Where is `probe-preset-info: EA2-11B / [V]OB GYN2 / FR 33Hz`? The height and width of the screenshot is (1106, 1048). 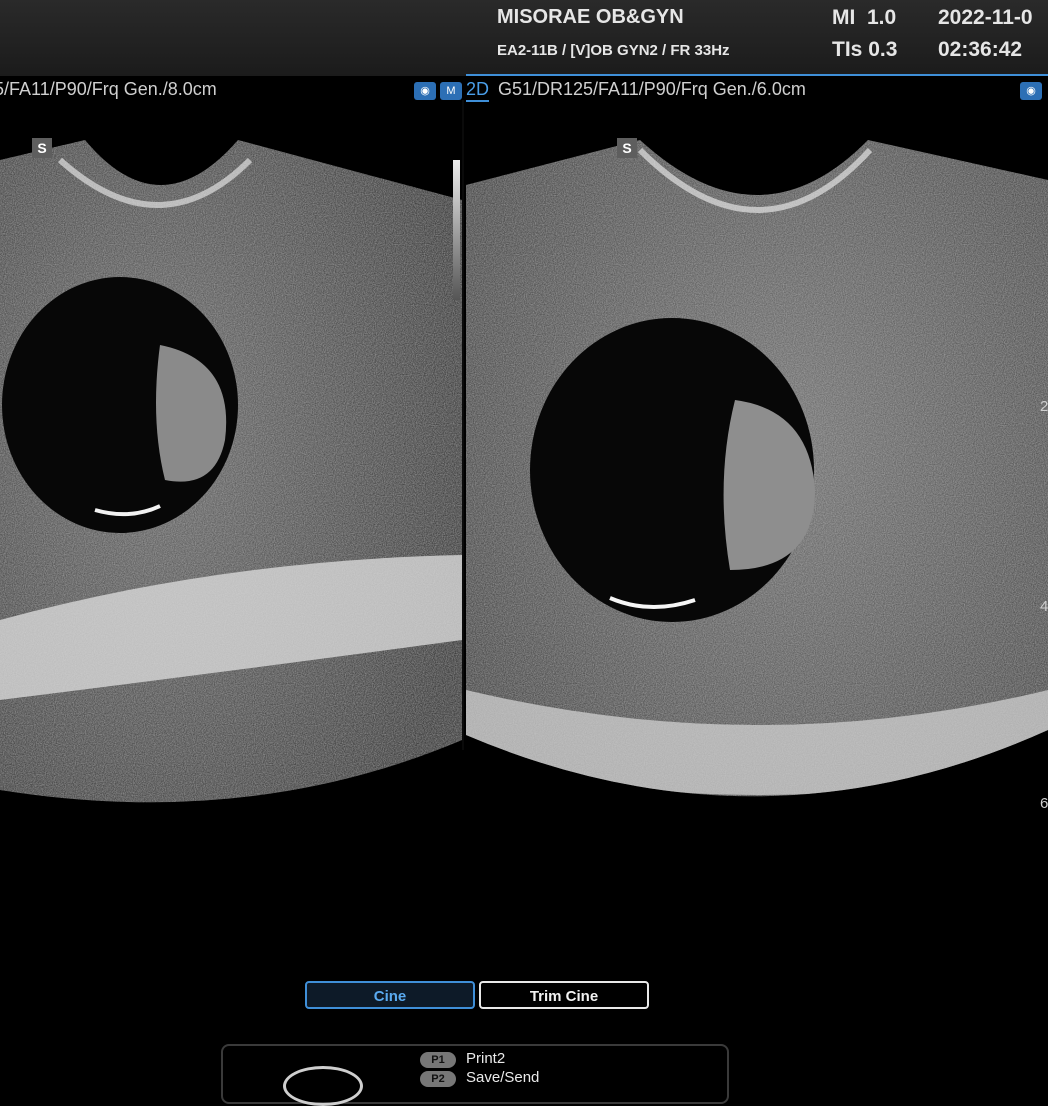 probe-preset-info: EA2-11B / [V]OB GYN2 / FR 33Hz is located at coordinates (613, 50).